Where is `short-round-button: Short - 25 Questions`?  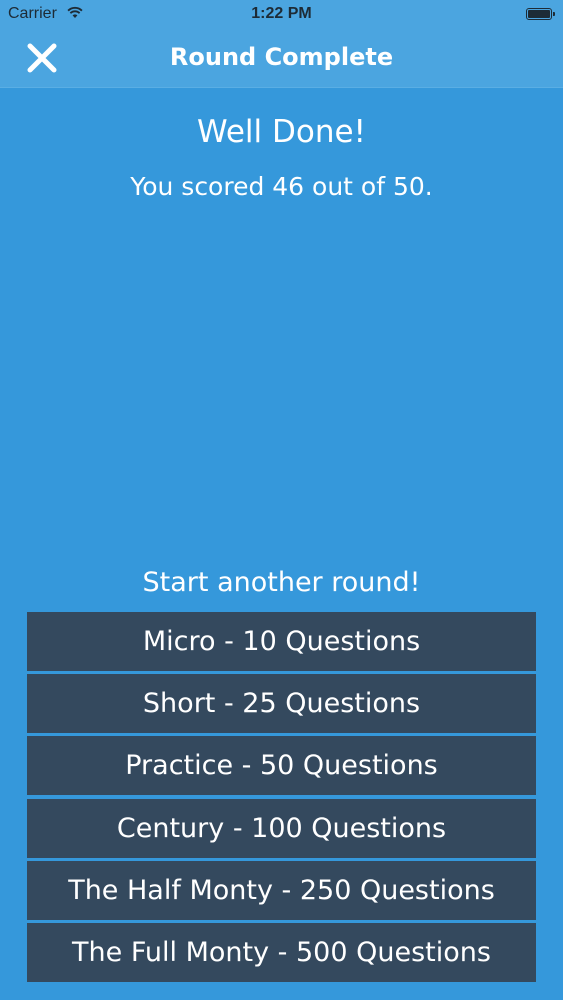 short-round-button: Short - 25 Questions is located at coordinates (281, 704).